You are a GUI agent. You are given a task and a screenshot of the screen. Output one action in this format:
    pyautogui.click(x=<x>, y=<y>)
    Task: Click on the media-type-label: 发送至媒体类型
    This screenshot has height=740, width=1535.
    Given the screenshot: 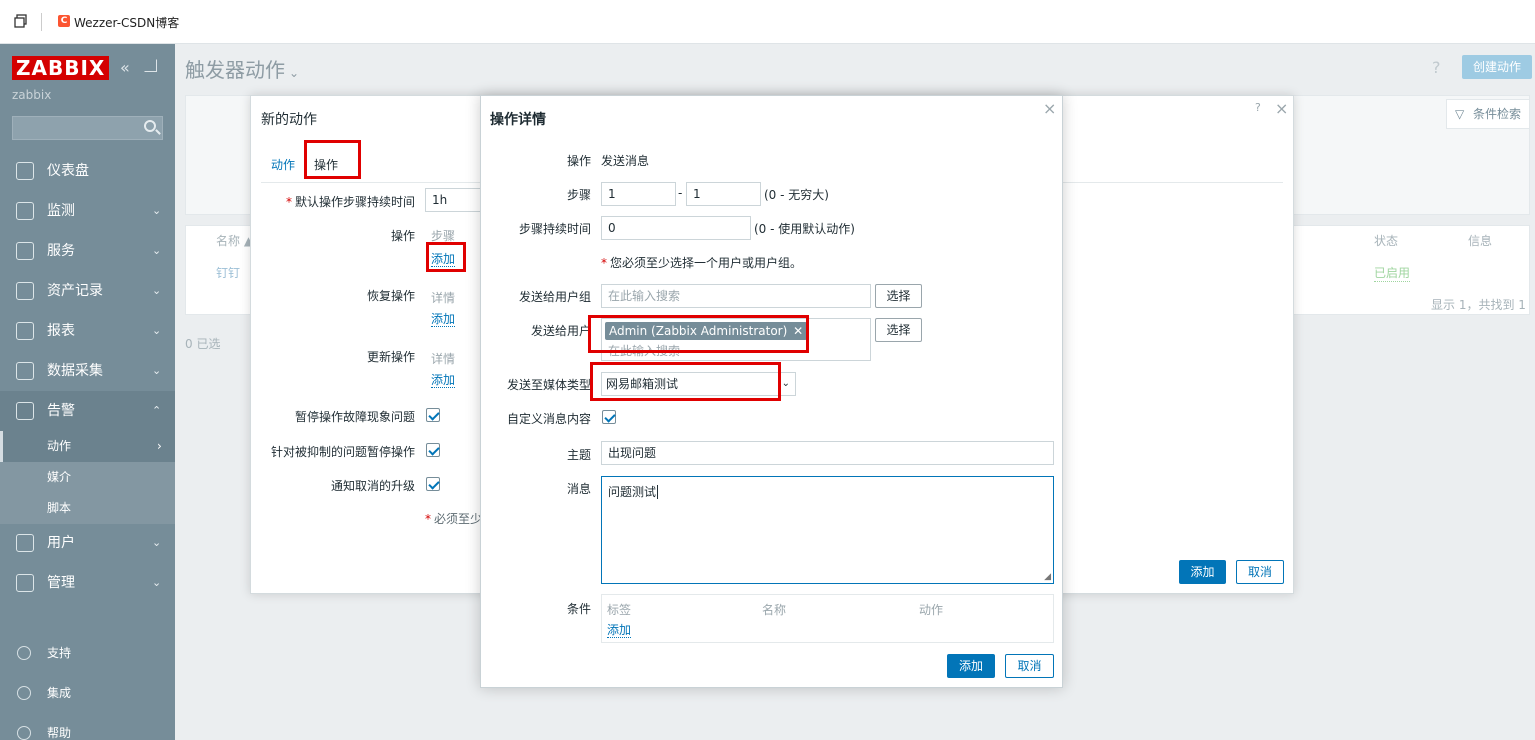 What is the action you would take?
    pyautogui.click(x=548, y=385)
    